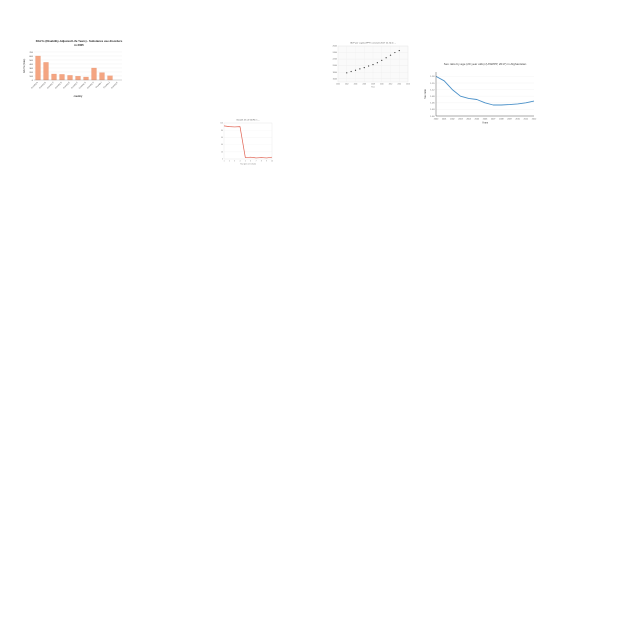 The height and width of the screenshot is (640, 640). I want to click on y-tick-label: 300, so click(31, 69).